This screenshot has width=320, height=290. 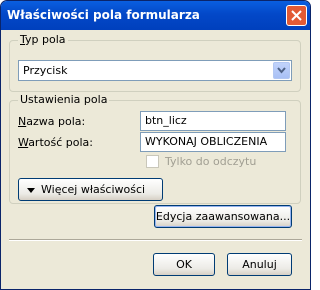 I want to click on close-icon, so click(x=296, y=15).